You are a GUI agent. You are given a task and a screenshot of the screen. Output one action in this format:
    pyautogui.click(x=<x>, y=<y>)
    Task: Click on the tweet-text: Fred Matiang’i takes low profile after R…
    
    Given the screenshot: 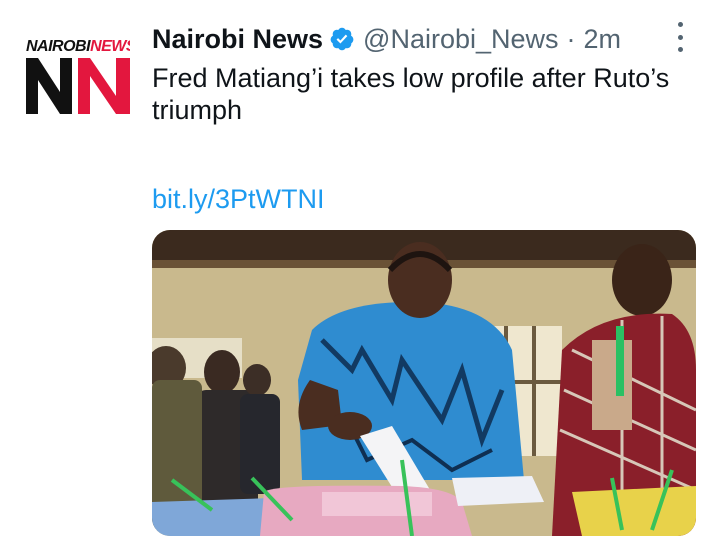 What is the action you would take?
    pyautogui.click(x=411, y=94)
    